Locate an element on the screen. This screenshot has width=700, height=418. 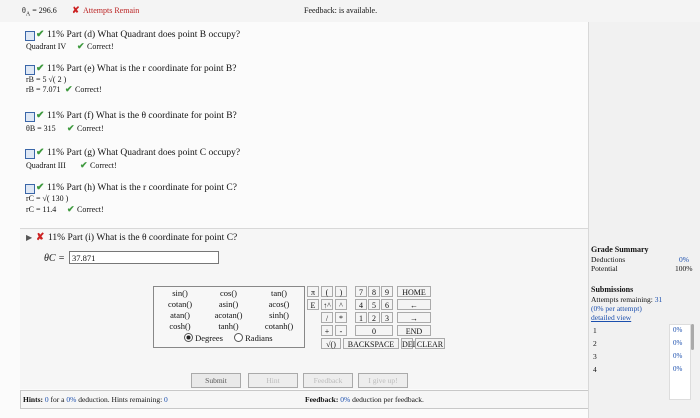
key-minus: - is located at coordinates (341, 330).